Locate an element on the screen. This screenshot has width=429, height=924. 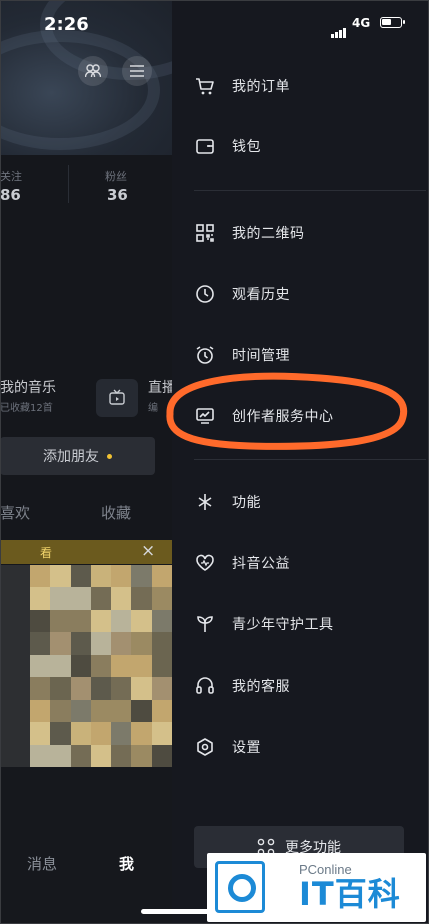
pconline-logo-icon is located at coordinates (240, 887).